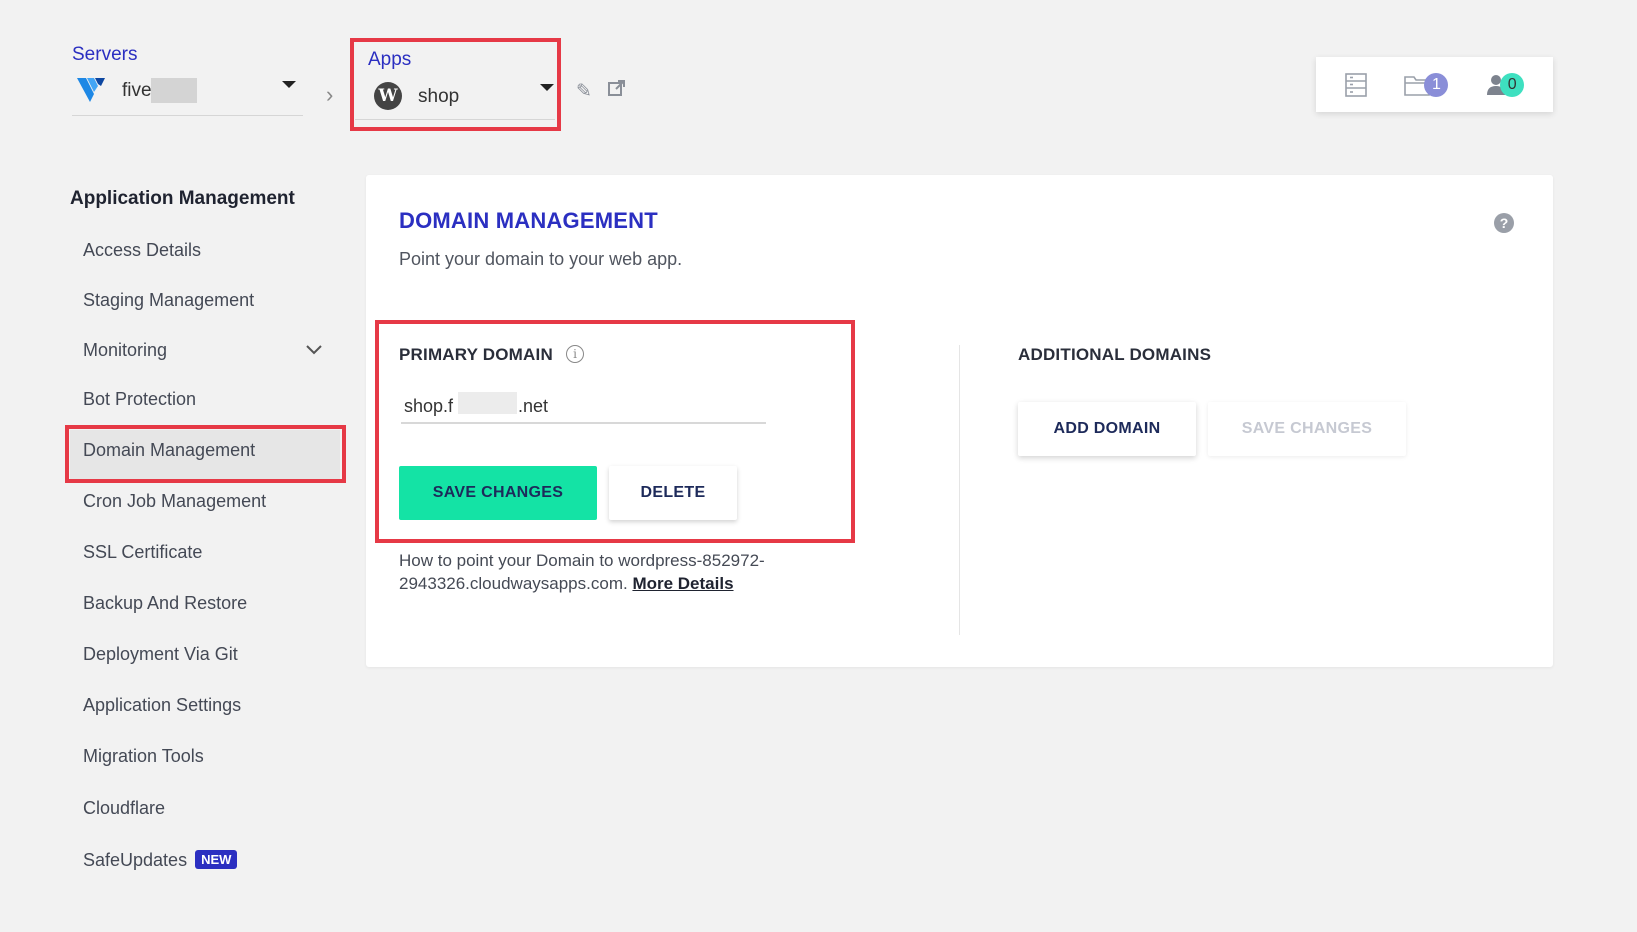  I want to click on highlight-box-apps, so click(455, 84).